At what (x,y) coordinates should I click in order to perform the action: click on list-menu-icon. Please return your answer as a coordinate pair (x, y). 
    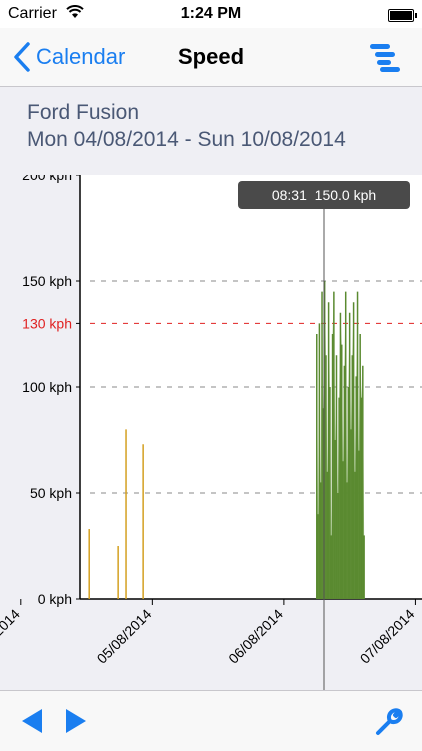
    Looking at the image, I should click on (385, 57).